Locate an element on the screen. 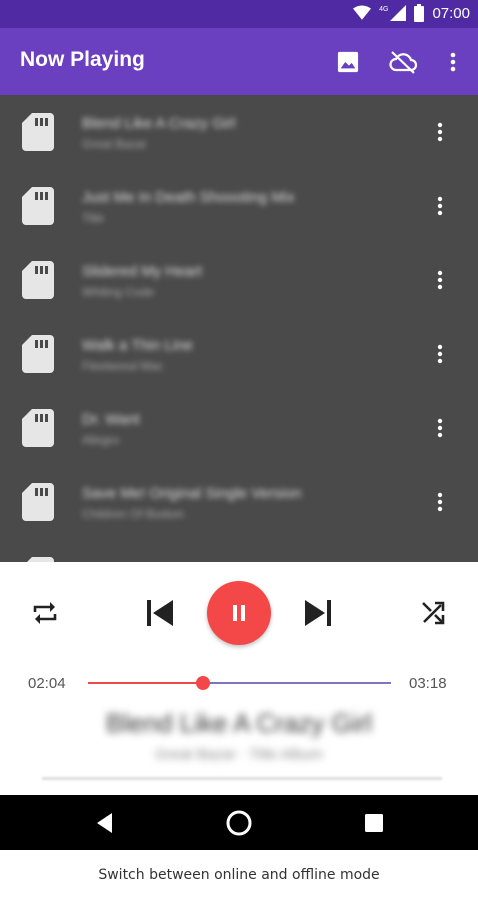  shuffle-button is located at coordinates (433, 613).